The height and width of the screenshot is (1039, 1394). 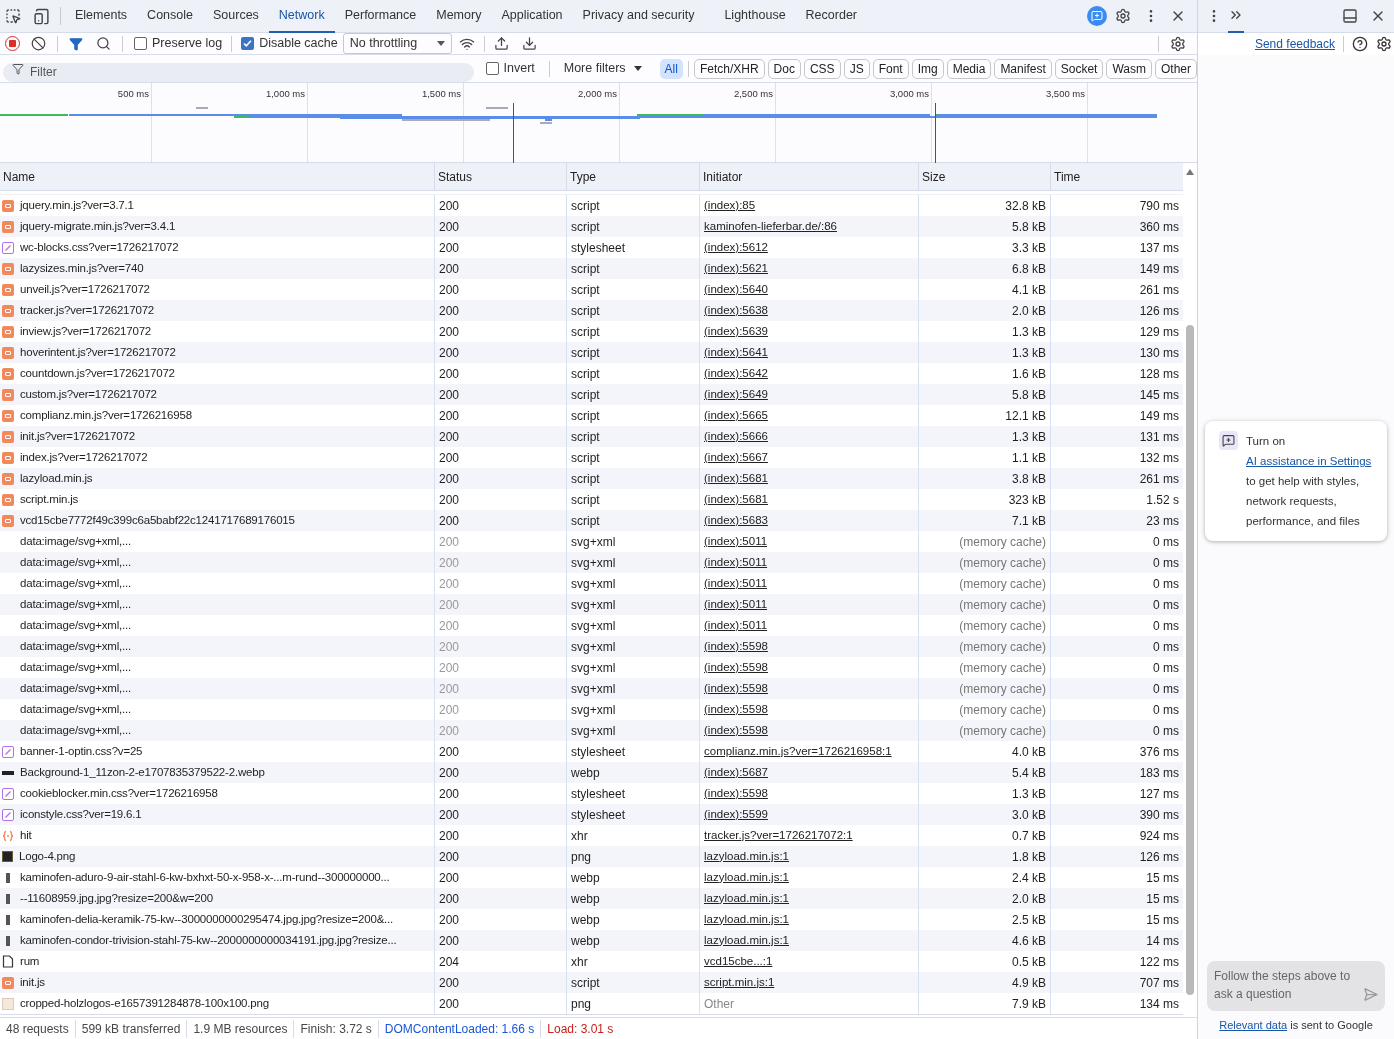 What do you see at coordinates (1117, 176) in the screenshot?
I see `column-header: Time` at bounding box center [1117, 176].